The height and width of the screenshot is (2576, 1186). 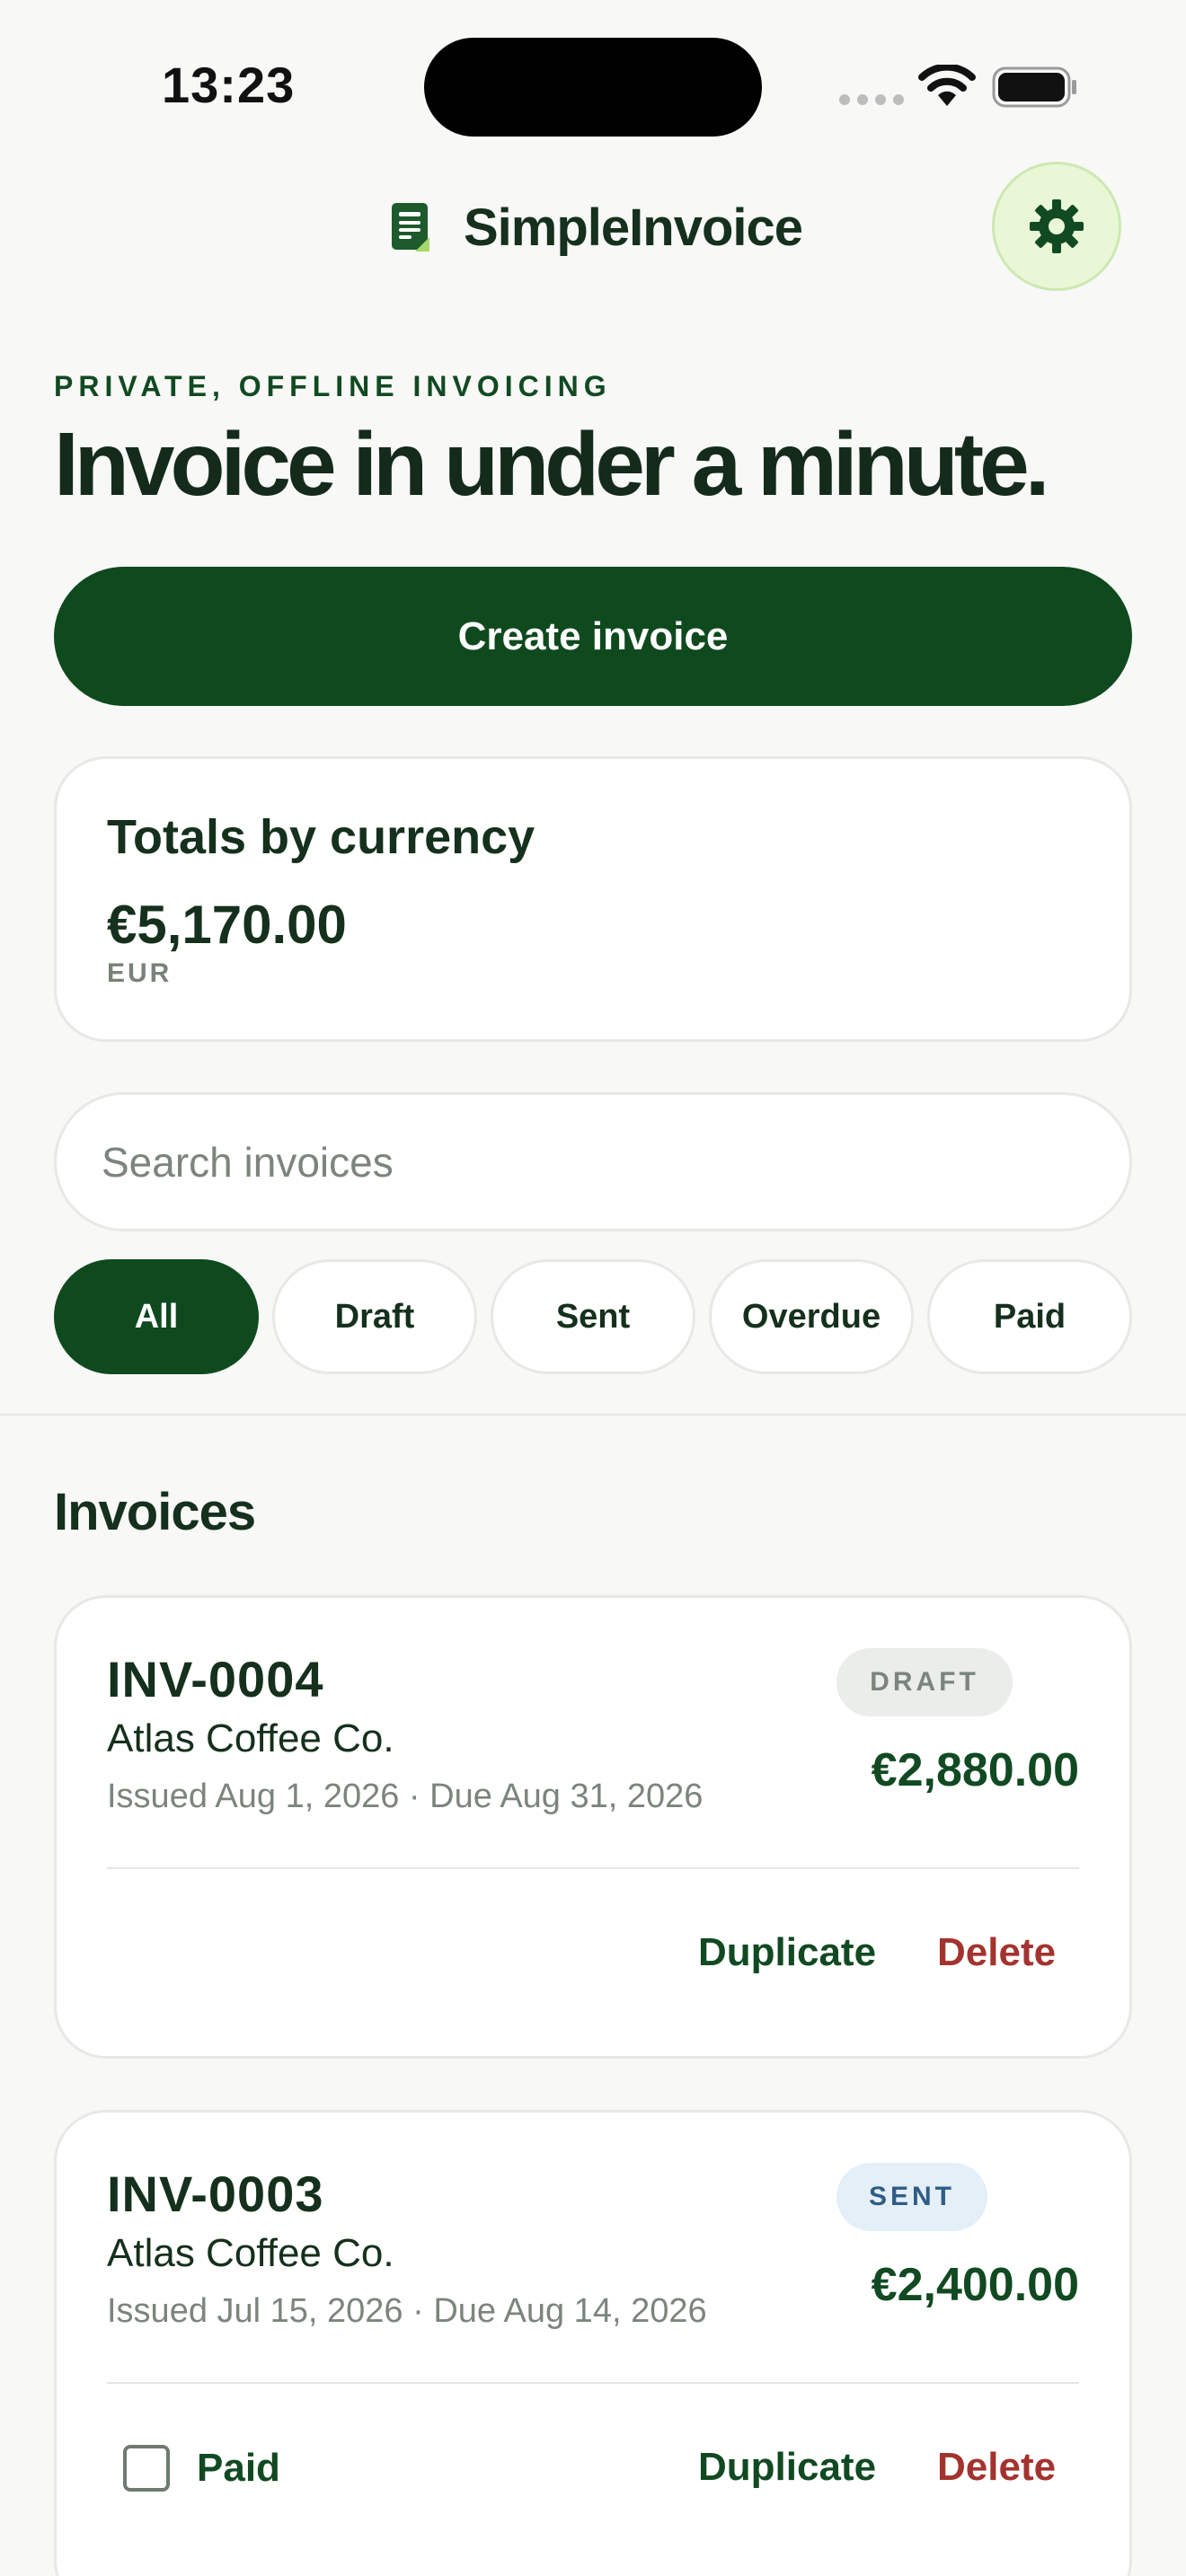 I want to click on gear-icon, so click(x=1057, y=226).